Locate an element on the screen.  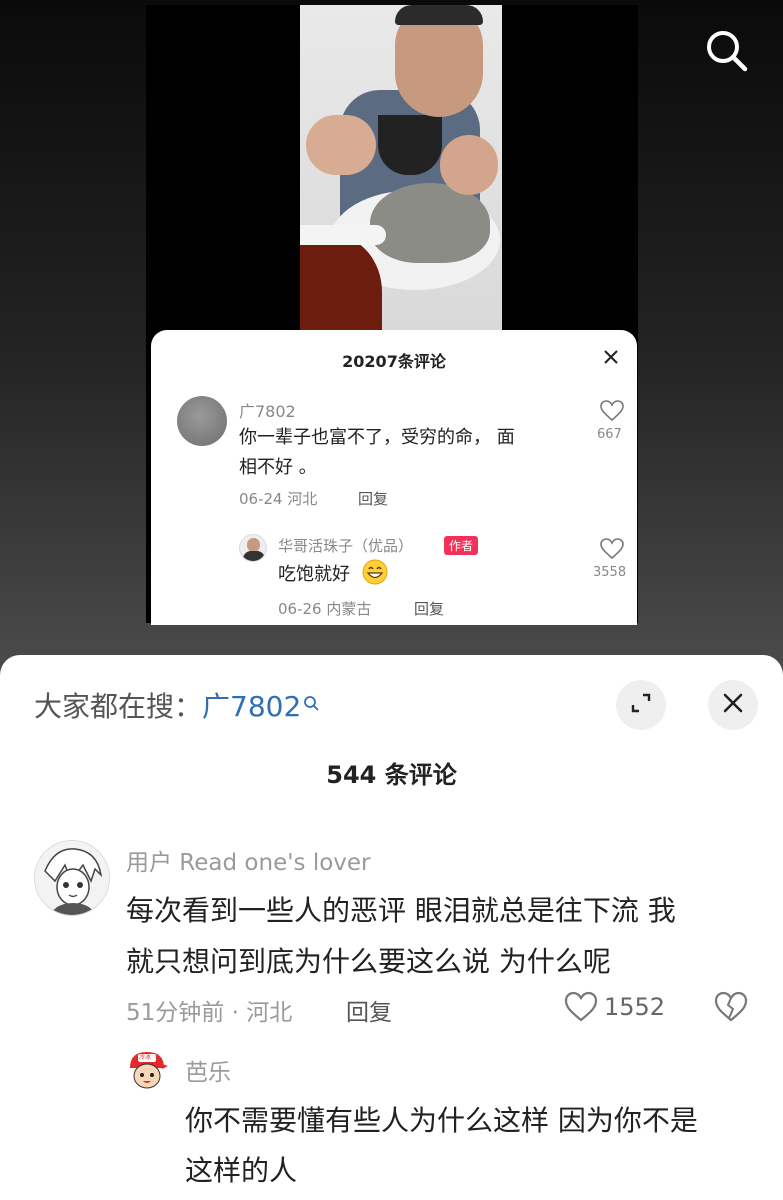
expand-icon is located at coordinates (641, 705).